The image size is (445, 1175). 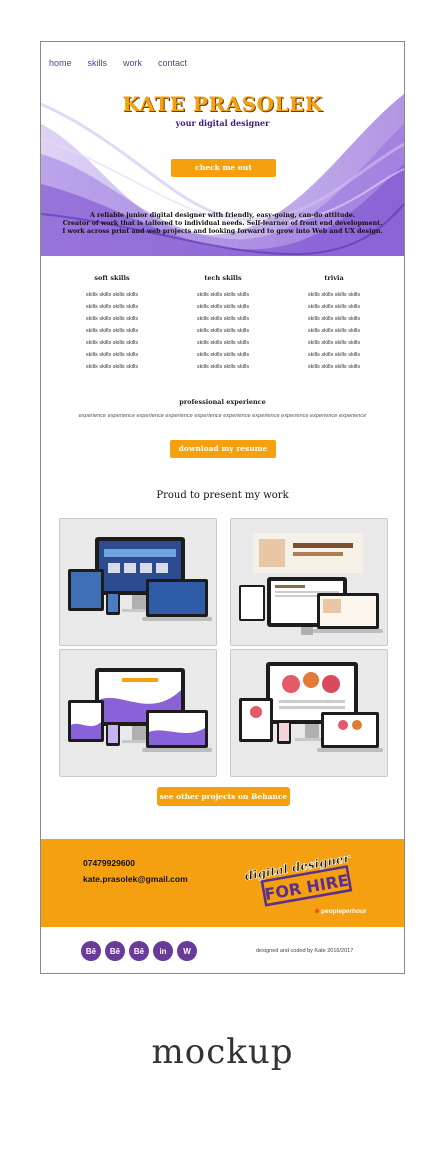 I want to click on linkedin-icon: in, so click(x=163, y=951).